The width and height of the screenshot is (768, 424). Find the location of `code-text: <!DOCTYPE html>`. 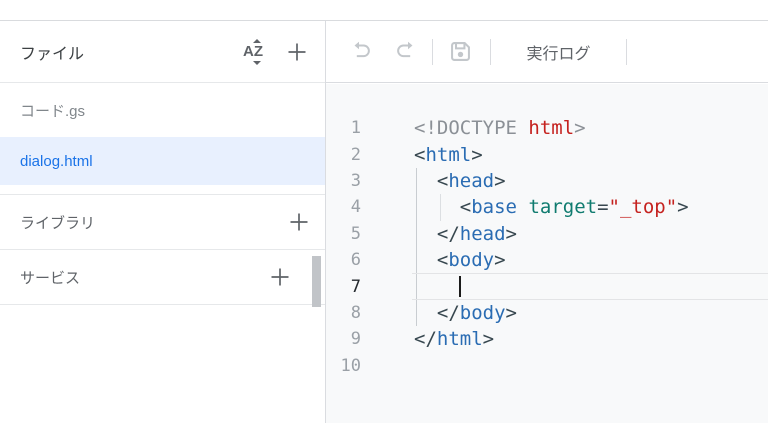

code-text: <!DOCTYPE html> is located at coordinates (500, 128).